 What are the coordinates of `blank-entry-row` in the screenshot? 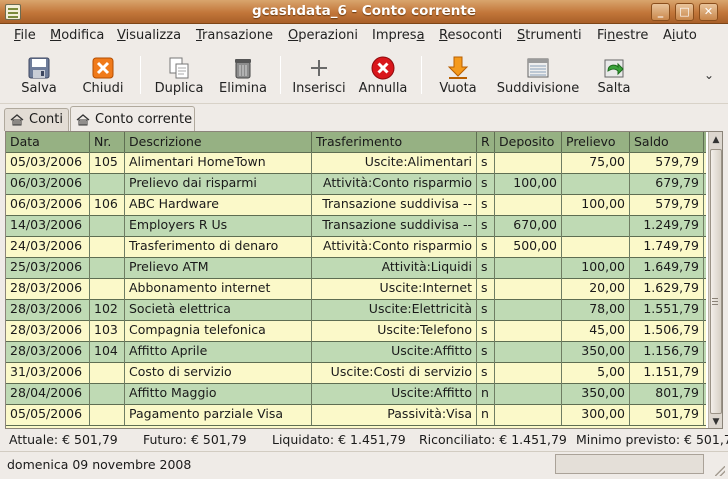 It's located at (356, 426).